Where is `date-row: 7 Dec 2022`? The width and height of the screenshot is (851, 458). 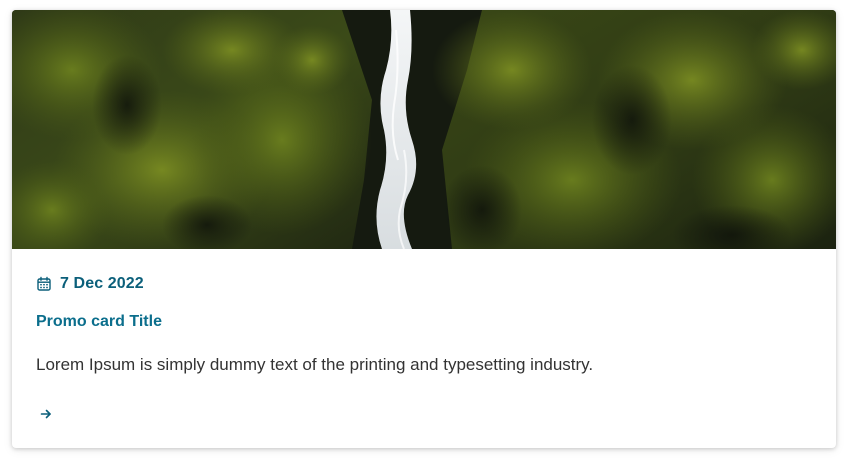 date-row: 7 Dec 2022 is located at coordinates (90, 284).